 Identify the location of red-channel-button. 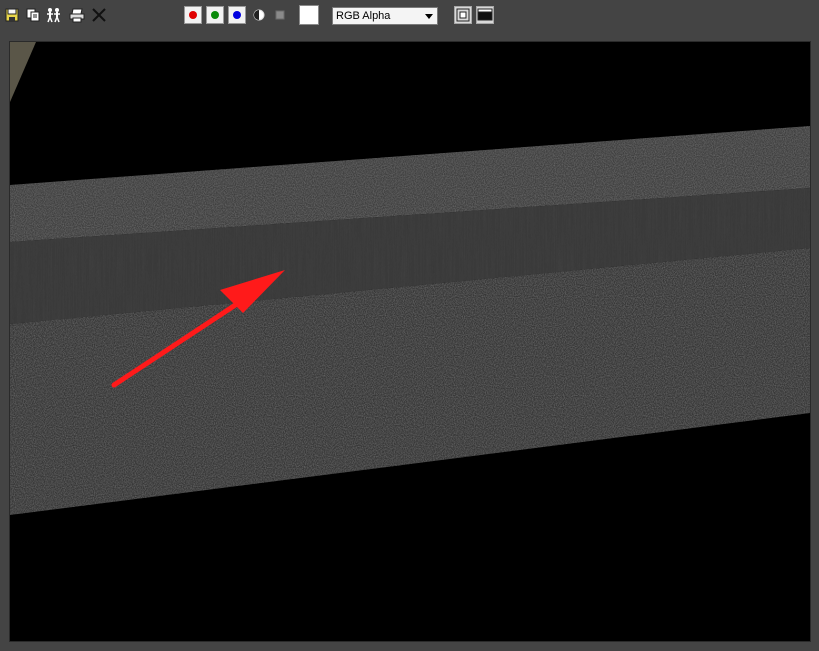
(193, 15).